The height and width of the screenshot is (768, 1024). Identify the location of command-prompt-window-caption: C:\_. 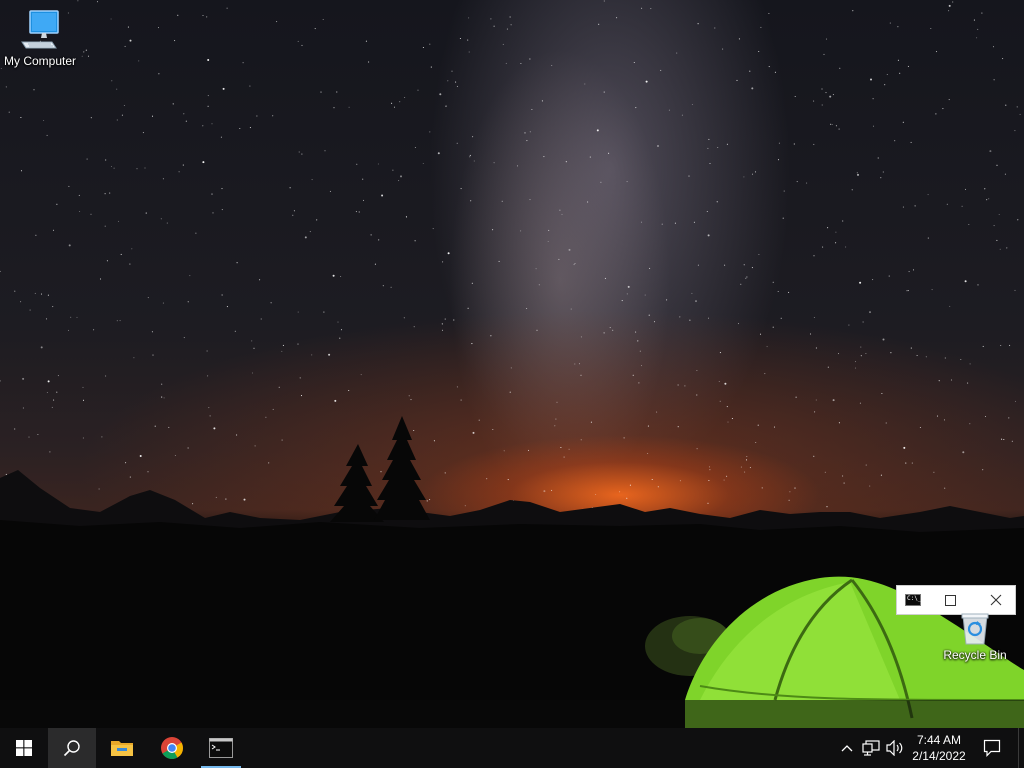
(956, 600).